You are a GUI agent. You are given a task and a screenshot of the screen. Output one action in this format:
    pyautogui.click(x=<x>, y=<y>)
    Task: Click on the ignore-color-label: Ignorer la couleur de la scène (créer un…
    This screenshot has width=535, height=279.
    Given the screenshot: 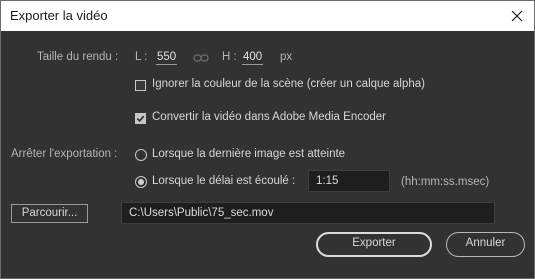 What is the action you would take?
    pyautogui.click(x=288, y=84)
    